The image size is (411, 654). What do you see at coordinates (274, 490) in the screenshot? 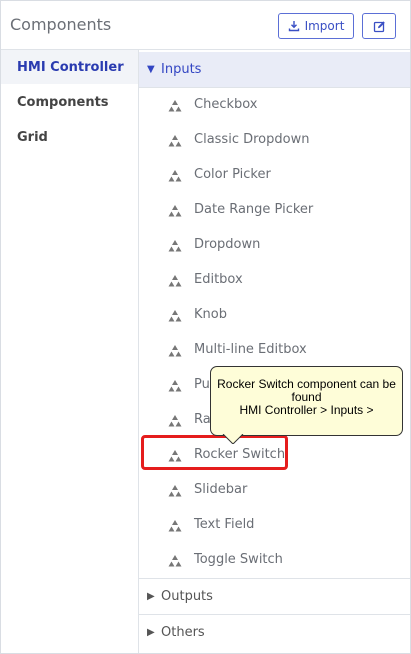
I see `list-item: Slidebar` at bounding box center [274, 490].